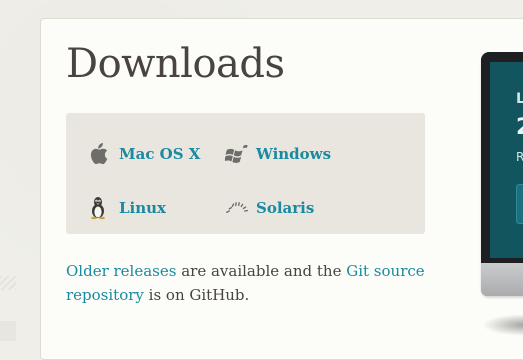  What do you see at coordinates (237, 154) in the screenshot?
I see `windows-icon` at bounding box center [237, 154].